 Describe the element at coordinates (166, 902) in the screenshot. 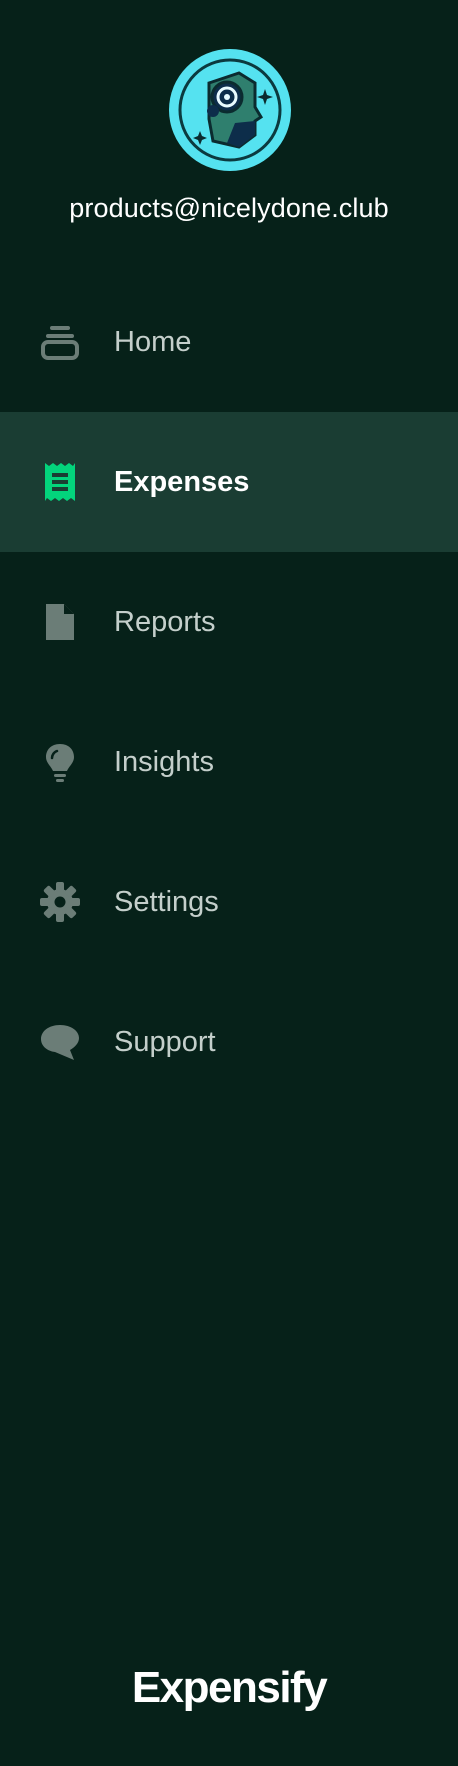

I see `nav-label-settings: Settings` at that location.